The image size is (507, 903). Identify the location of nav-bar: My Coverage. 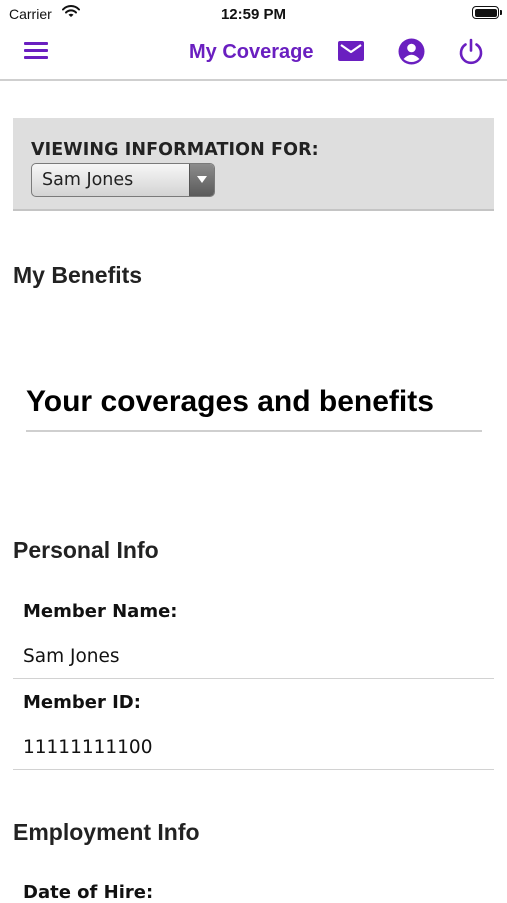
(253, 54).